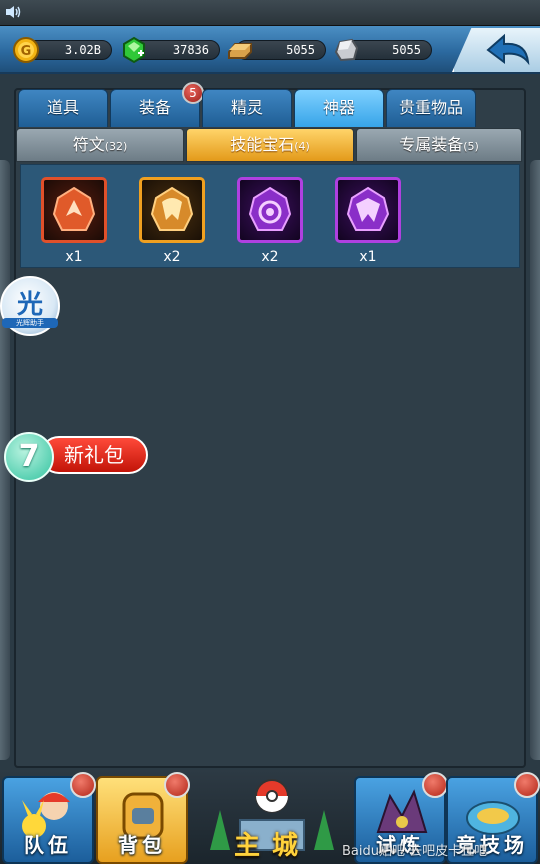 This screenshot has width=540, height=864. Describe the element at coordinates (170, 50) in the screenshot. I see `gem-resource: 37836` at that location.